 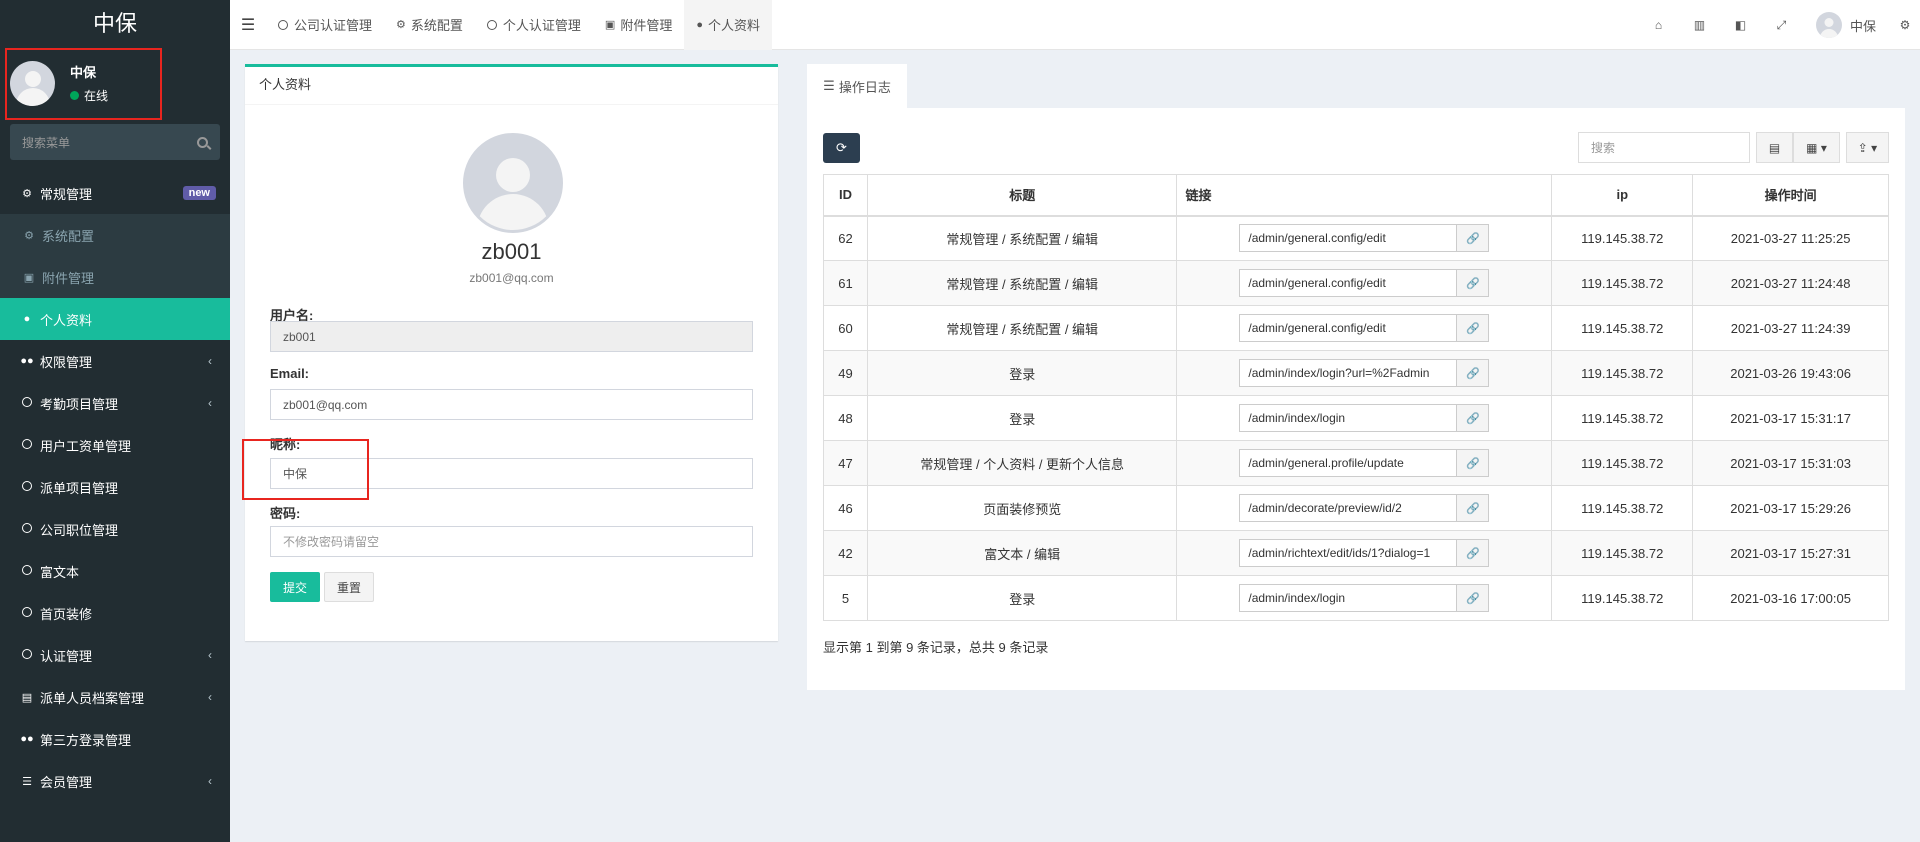 I want to click on sidebar-item-staff-archive: ▤ 派单人员档案管理 ‹, so click(x=115, y=697).